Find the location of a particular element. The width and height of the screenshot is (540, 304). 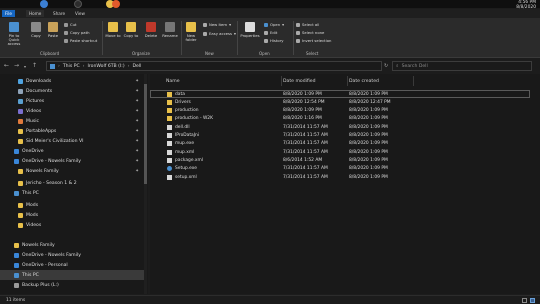

copy-button: Copy is located at coordinates (36, 30).